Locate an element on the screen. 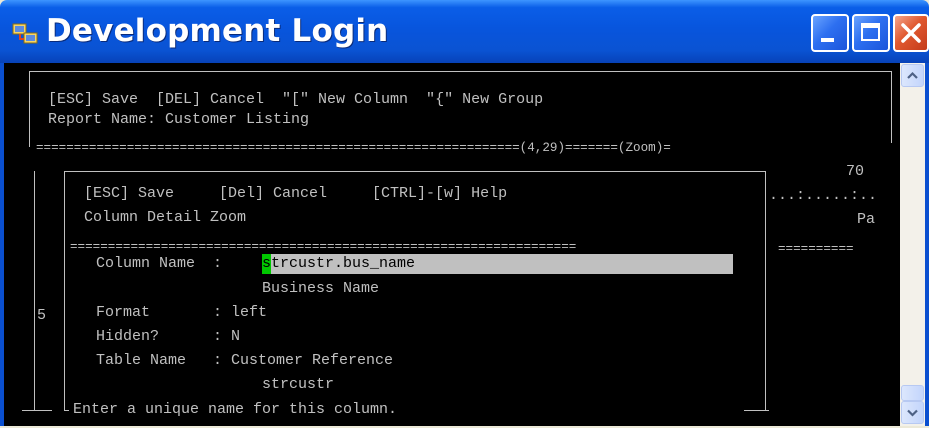 This screenshot has width=929, height=428. outer-box-top is located at coordinates (460, 71).